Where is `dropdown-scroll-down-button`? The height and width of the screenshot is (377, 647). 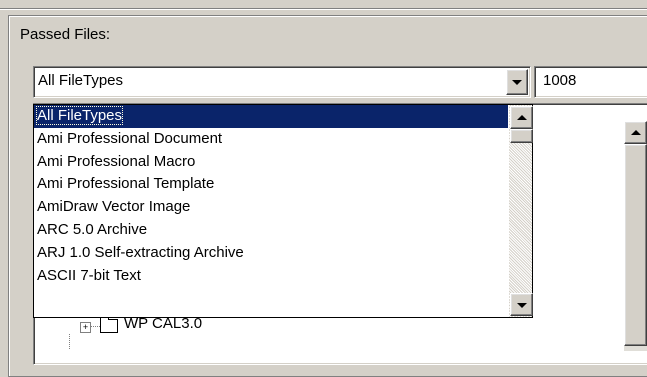 dropdown-scroll-down-button is located at coordinates (521, 304).